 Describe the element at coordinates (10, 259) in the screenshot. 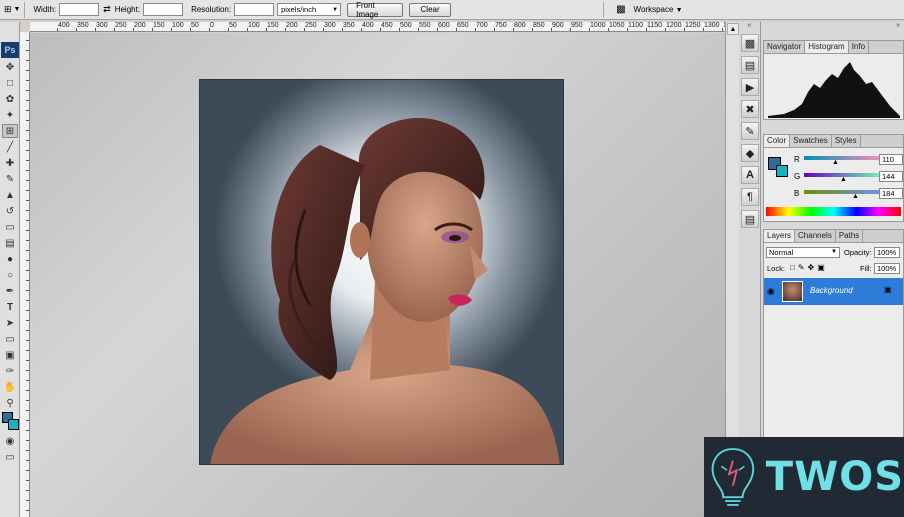

I see `blur-tool-icon: ●` at that location.